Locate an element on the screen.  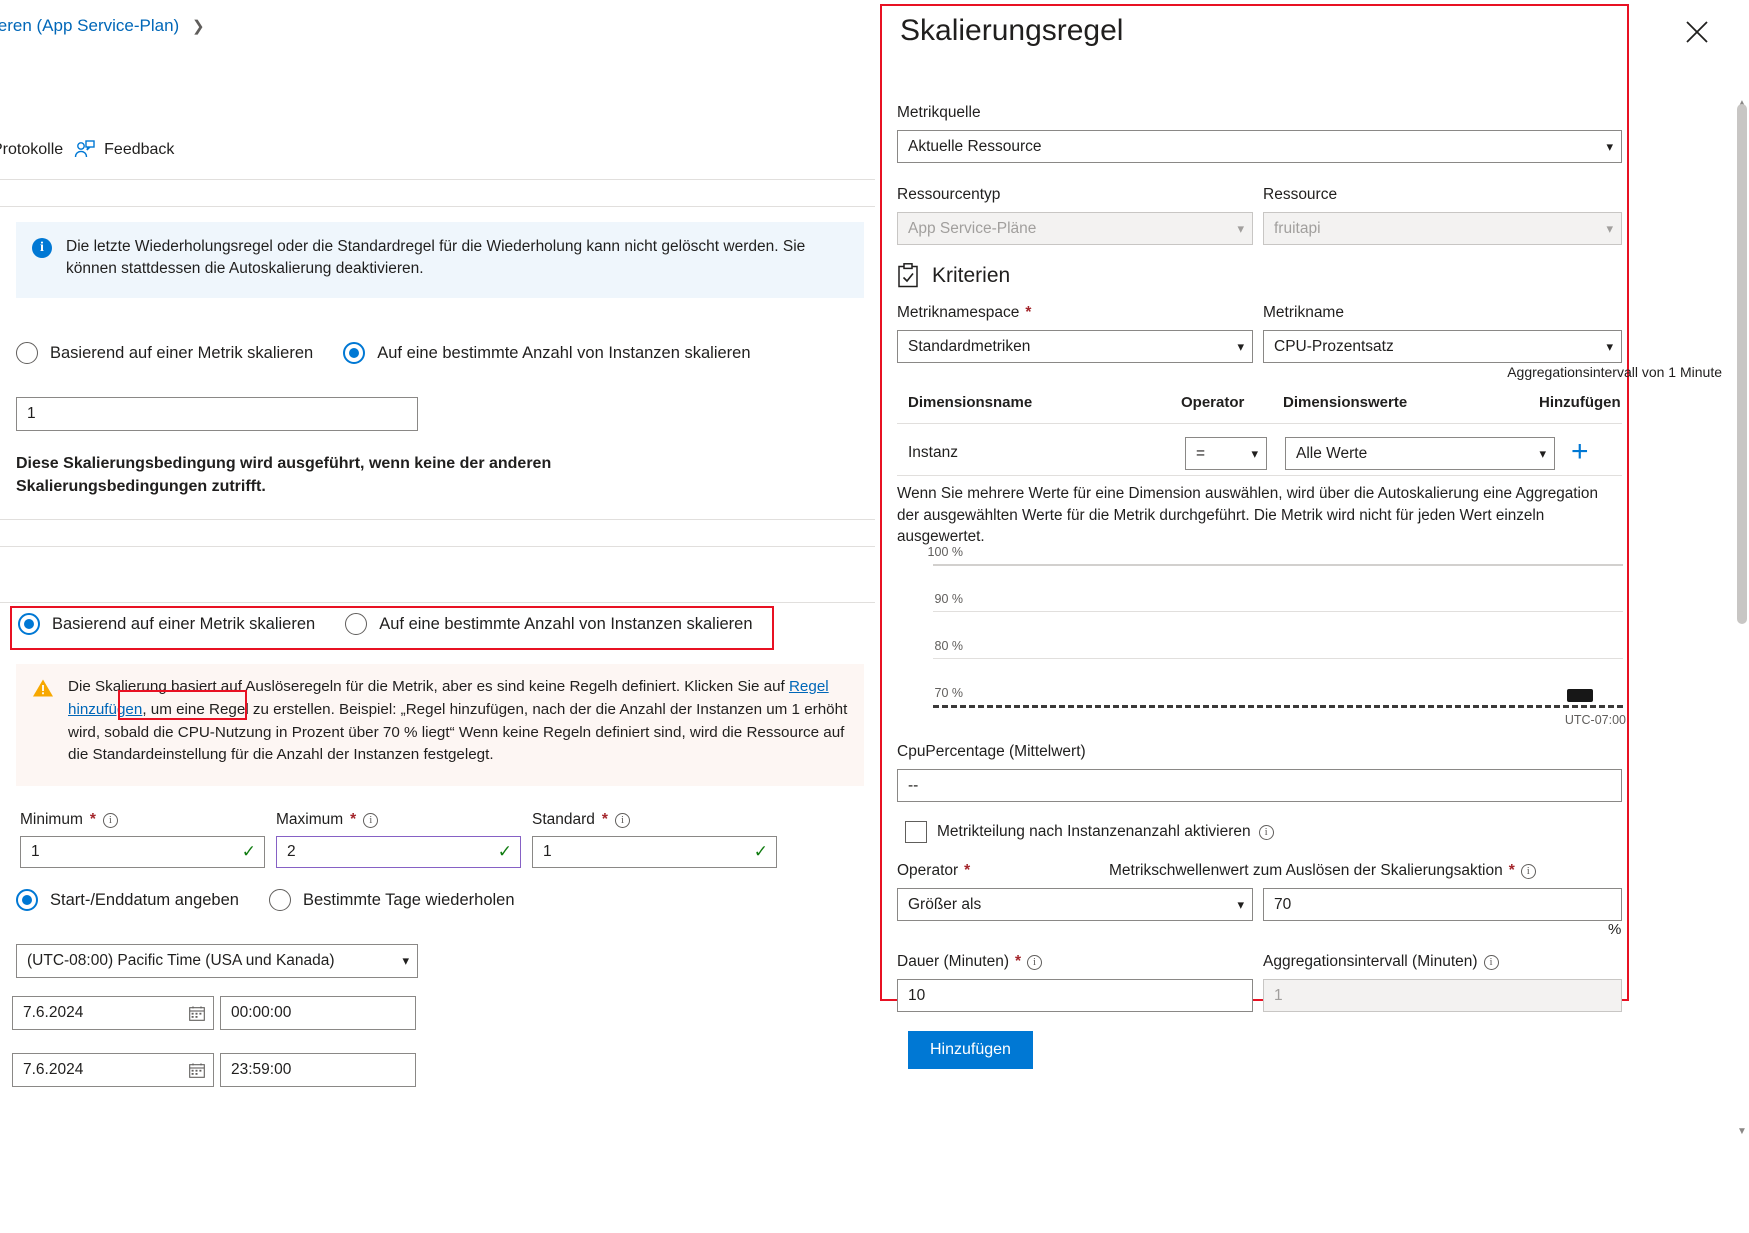
metric-name-select: CPU-Prozentsatz ▾ is located at coordinates (1442, 346).